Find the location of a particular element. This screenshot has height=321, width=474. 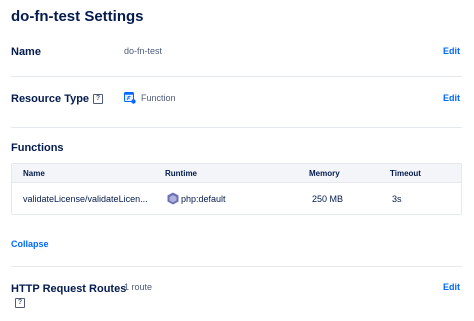

function-memory-cell: 250 MB is located at coordinates (328, 199).